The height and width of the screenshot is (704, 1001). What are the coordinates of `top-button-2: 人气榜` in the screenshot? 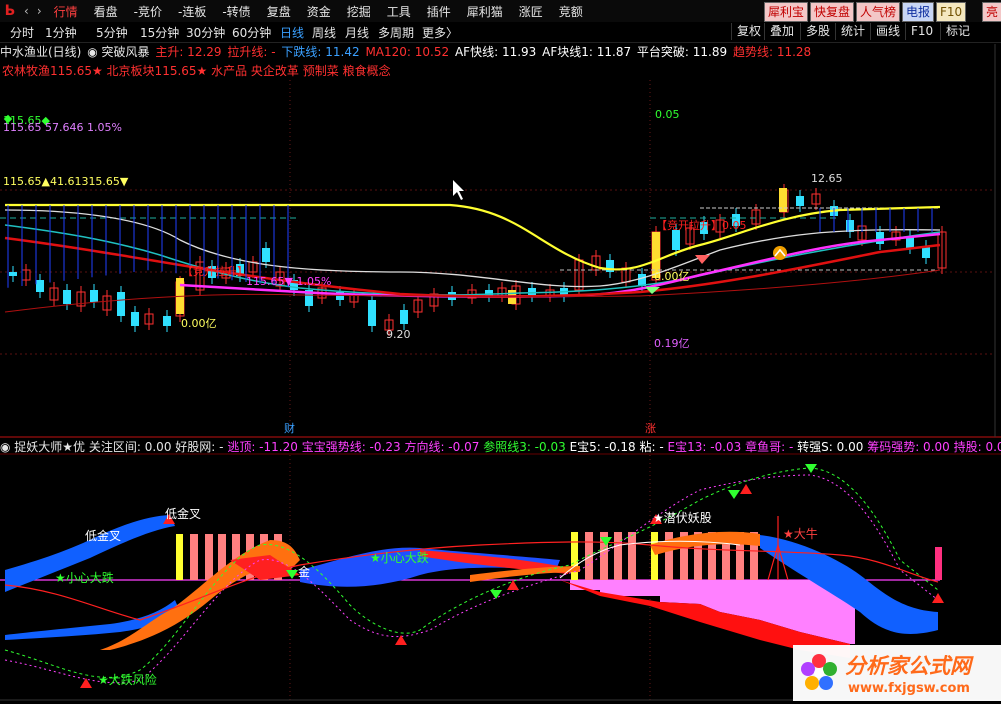 It's located at (878, 12).